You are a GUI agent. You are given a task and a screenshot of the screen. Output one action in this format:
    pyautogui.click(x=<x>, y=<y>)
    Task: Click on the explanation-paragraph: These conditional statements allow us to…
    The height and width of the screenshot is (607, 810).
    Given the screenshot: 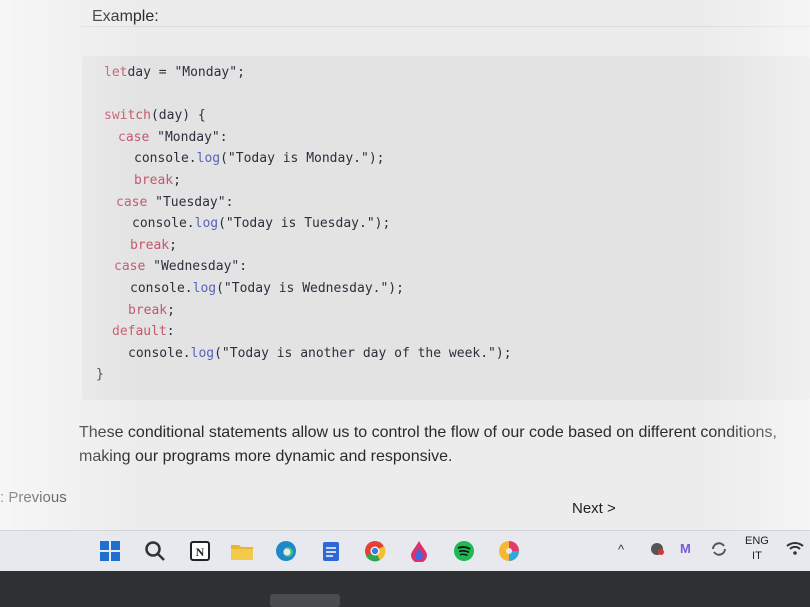 What is the action you would take?
    pyautogui.click(x=428, y=444)
    